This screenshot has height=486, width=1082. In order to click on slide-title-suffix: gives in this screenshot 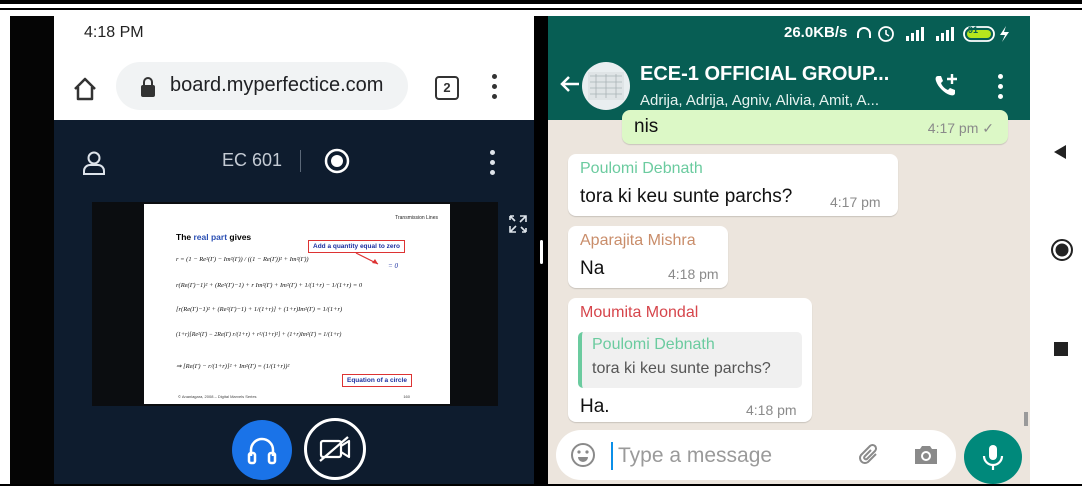, I will do `click(240, 237)`.